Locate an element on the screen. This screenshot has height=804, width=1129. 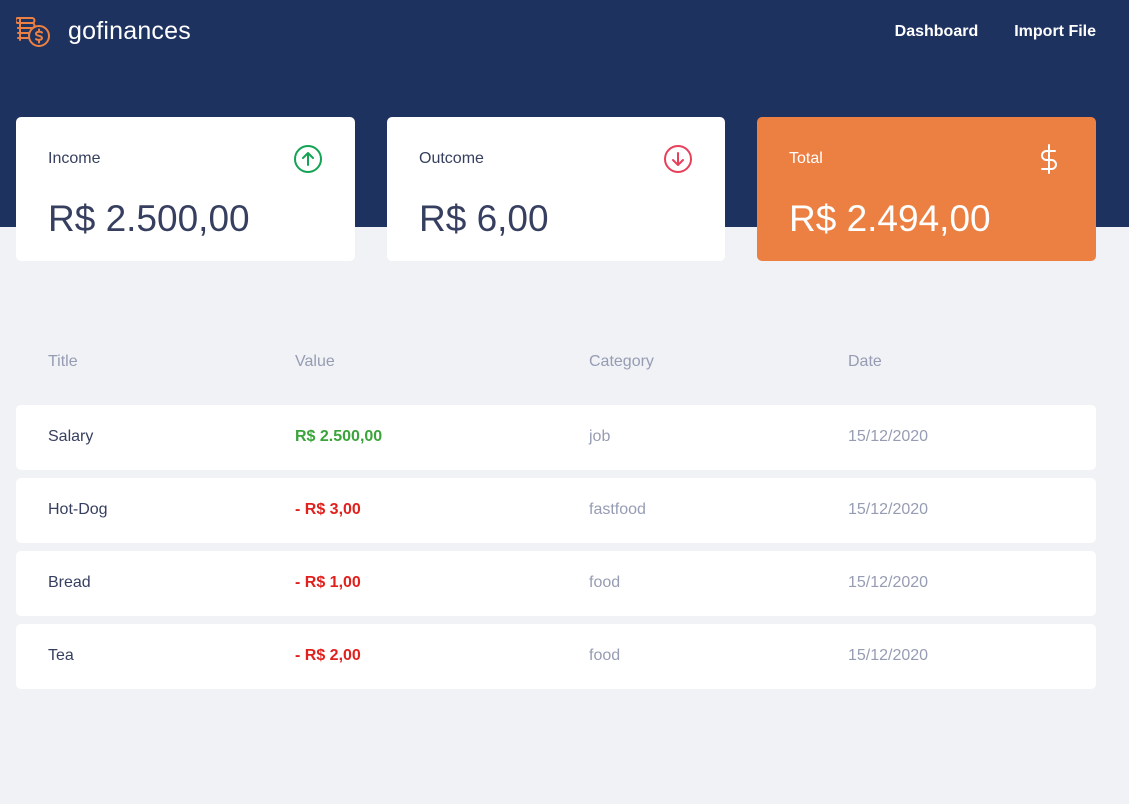
column-title: Title is located at coordinates (63, 361).